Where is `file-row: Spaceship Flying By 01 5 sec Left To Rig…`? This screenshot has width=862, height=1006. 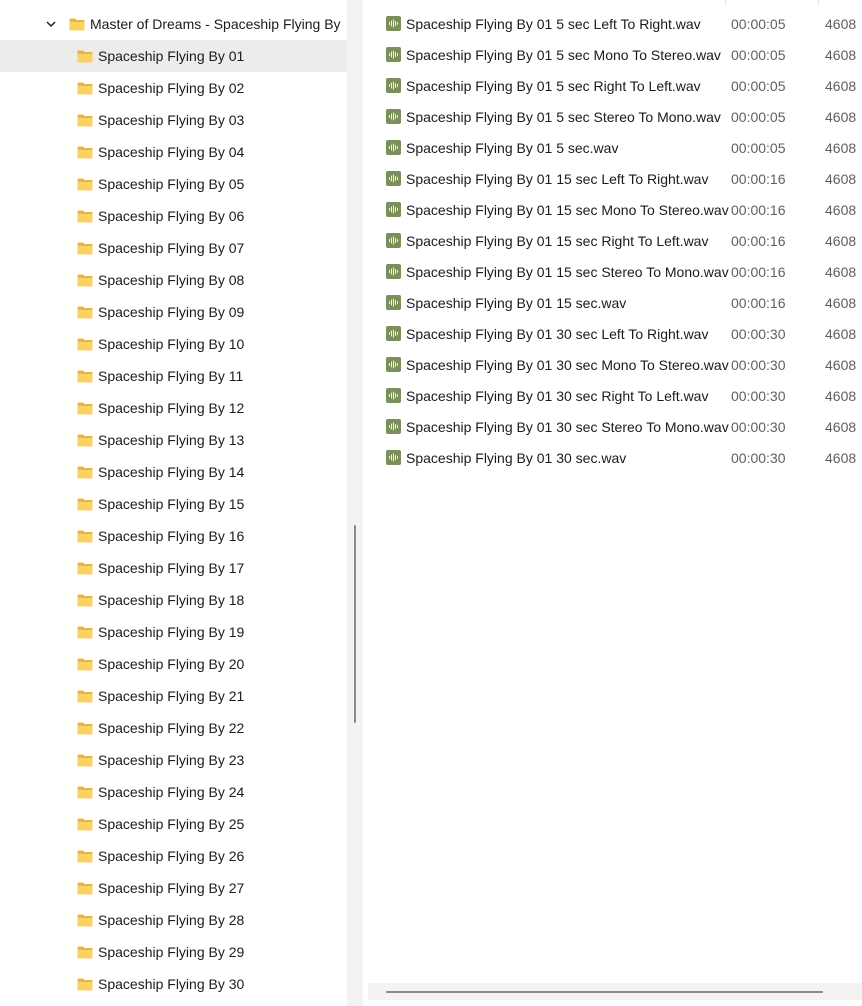
file-row: Spaceship Flying By 01 5 sec Left To Rig… is located at coordinates (612, 25).